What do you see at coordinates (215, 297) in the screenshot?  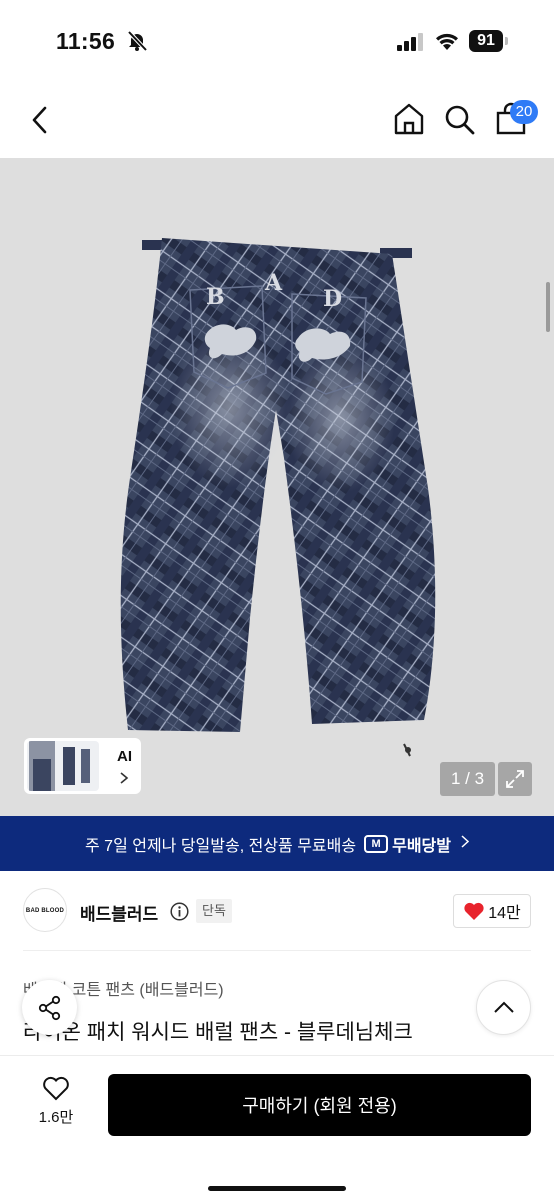 I see `svg-text: B` at bounding box center [215, 297].